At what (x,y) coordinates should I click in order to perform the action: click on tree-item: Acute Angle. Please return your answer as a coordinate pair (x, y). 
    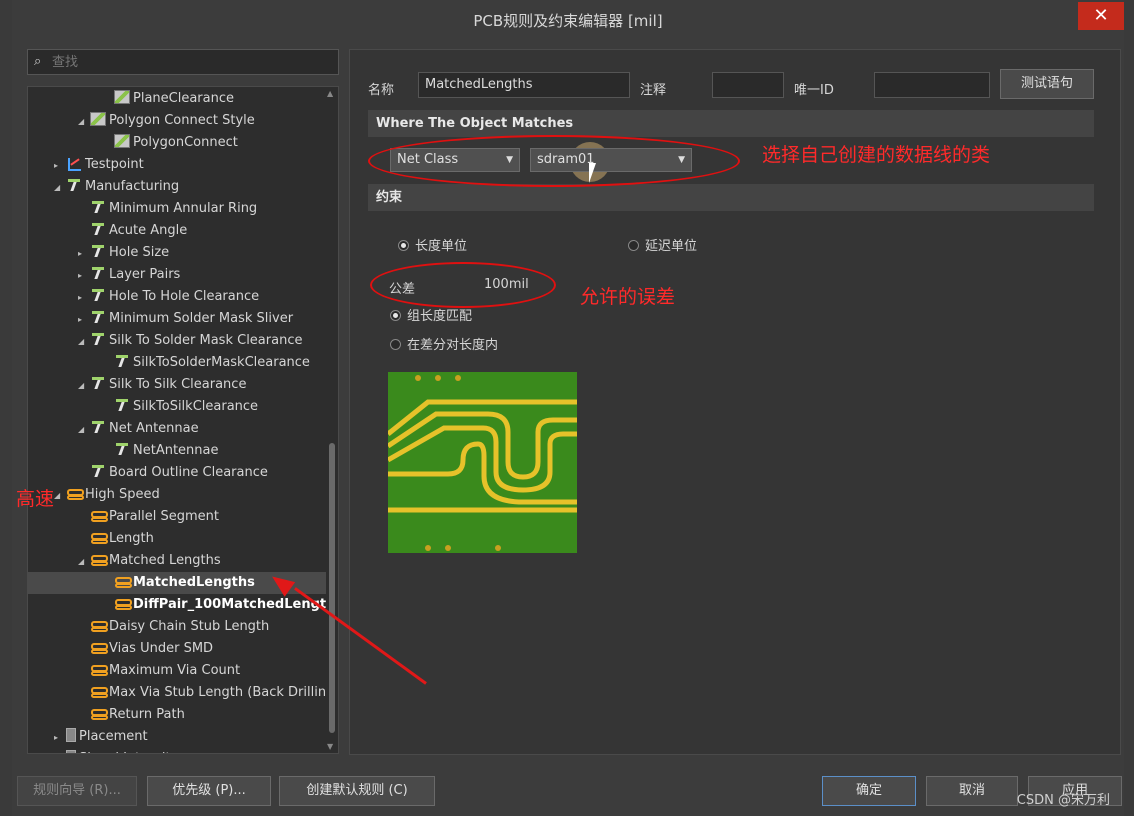
    Looking at the image, I should click on (132, 231).